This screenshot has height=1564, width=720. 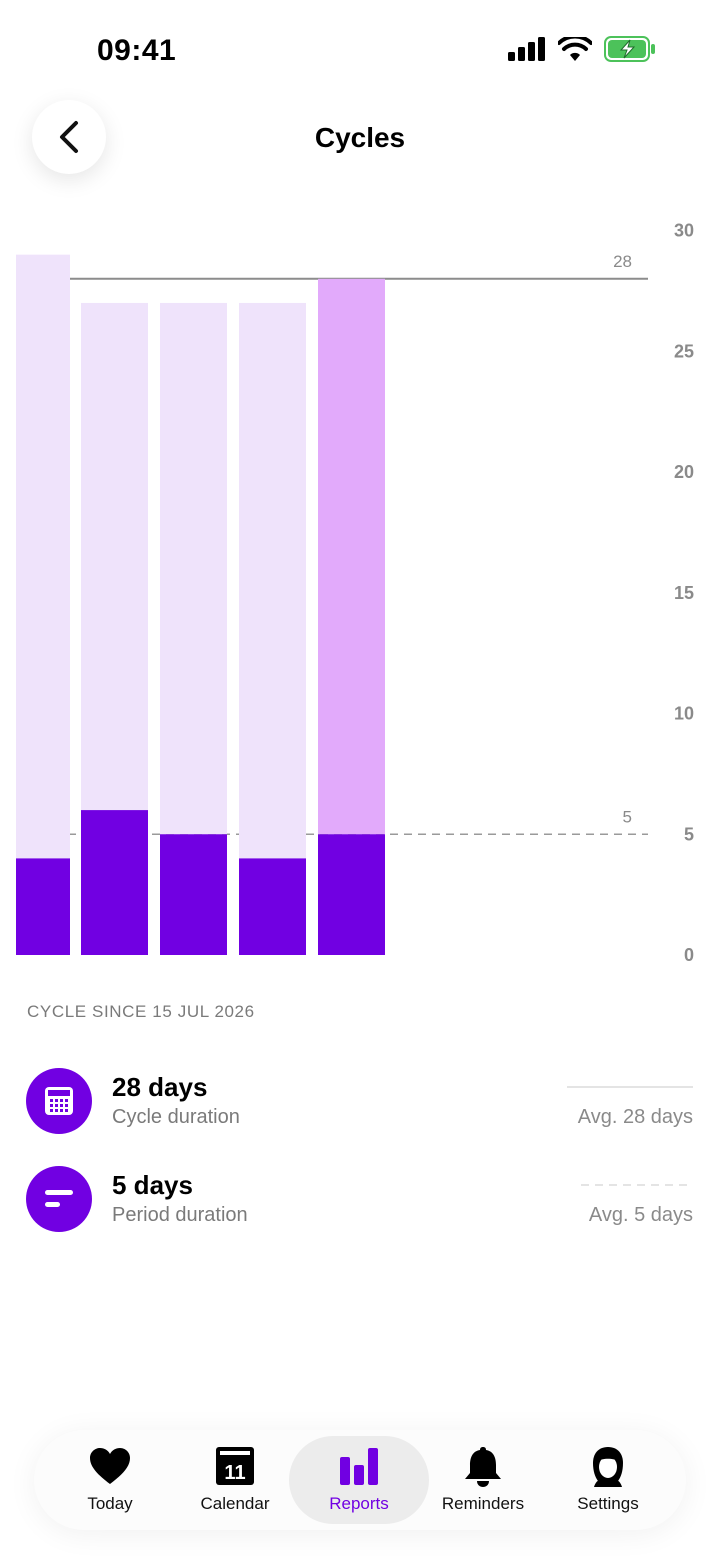 What do you see at coordinates (359, 1466) in the screenshot?
I see `bar-chart-icon` at bounding box center [359, 1466].